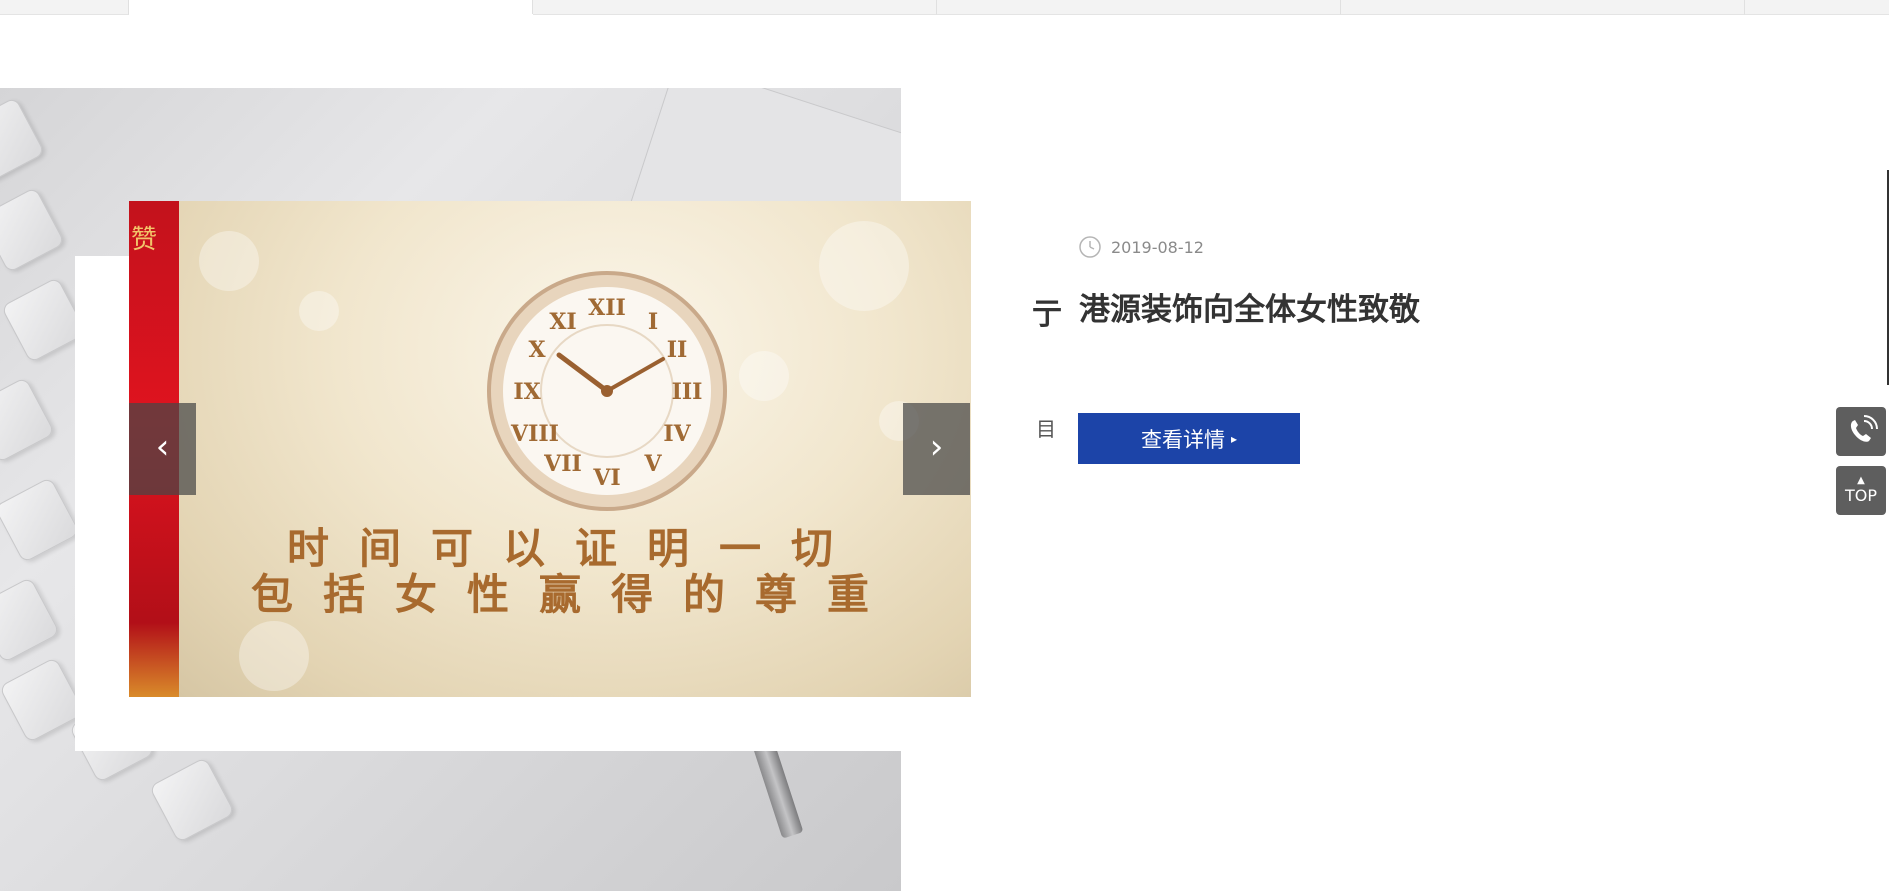  Describe the element at coordinates (607, 308) in the screenshot. I see `svg-text: XII` at that location.